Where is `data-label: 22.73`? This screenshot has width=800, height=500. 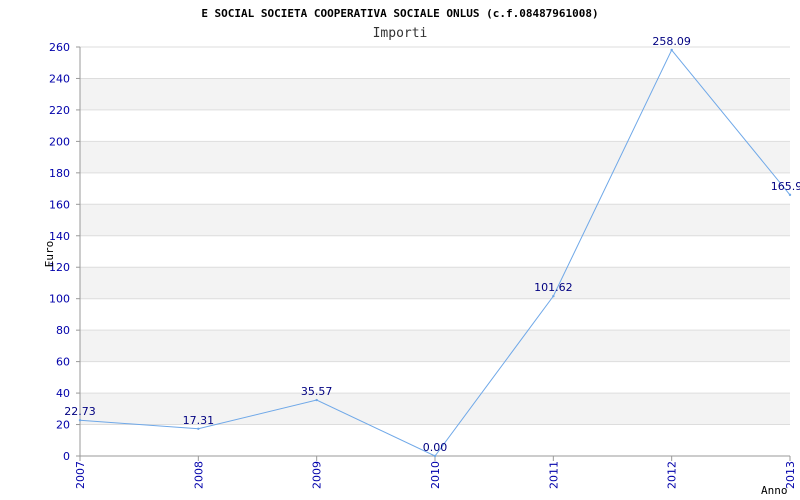
data-label: 22.73 is located at coordinates (80, 411).